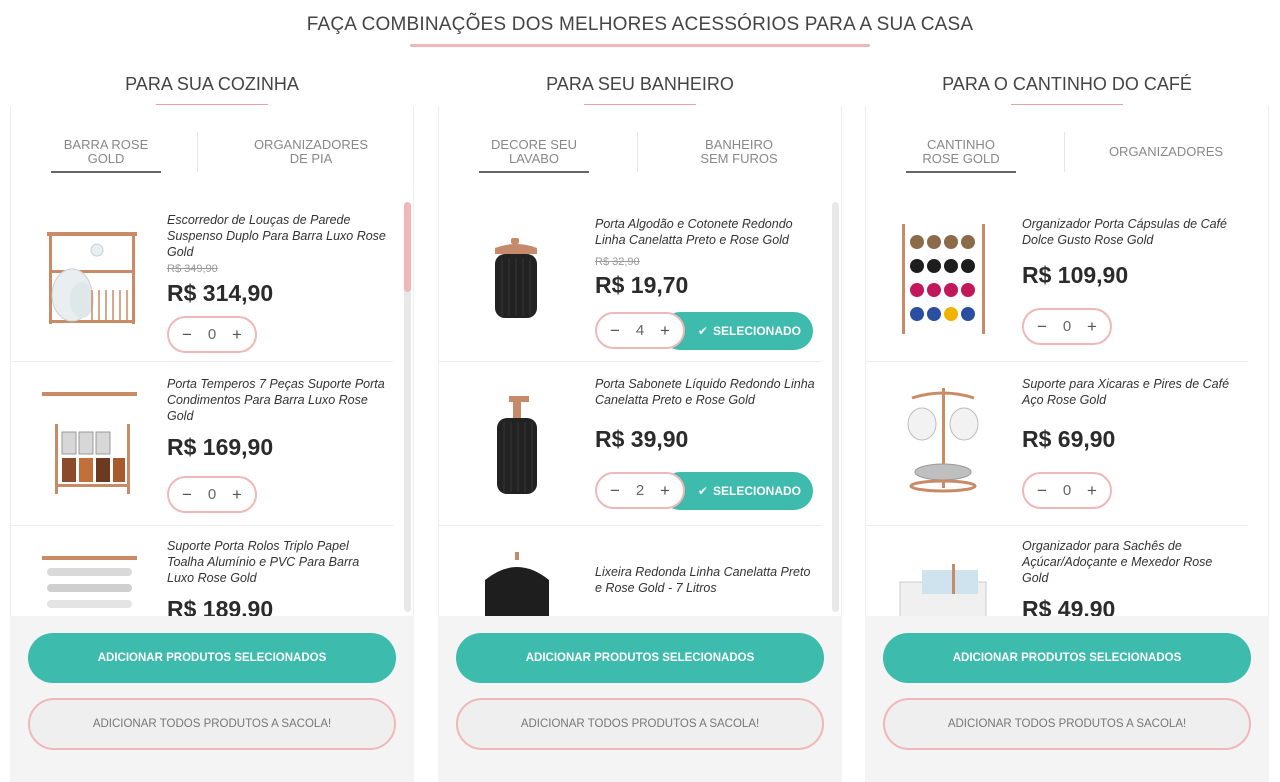  I want to click on tab-organizadores: ORGANIZADORES, so click(1166, 167).